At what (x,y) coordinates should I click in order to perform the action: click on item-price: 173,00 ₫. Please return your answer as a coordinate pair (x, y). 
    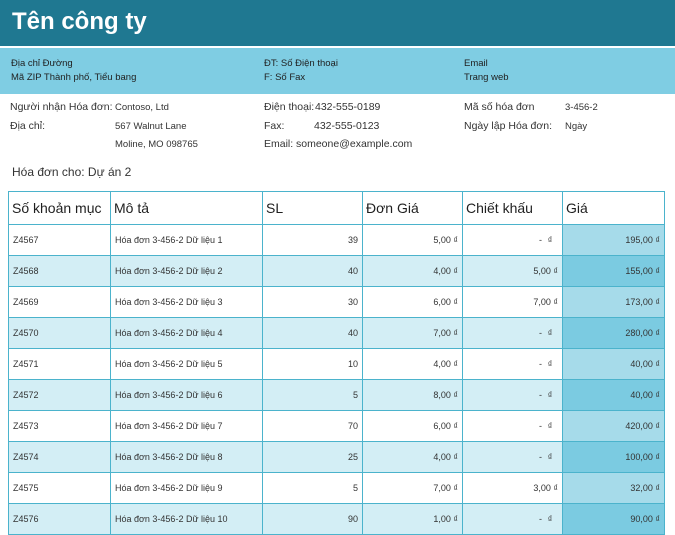
    Looking at the image, I should click on (613, 302).